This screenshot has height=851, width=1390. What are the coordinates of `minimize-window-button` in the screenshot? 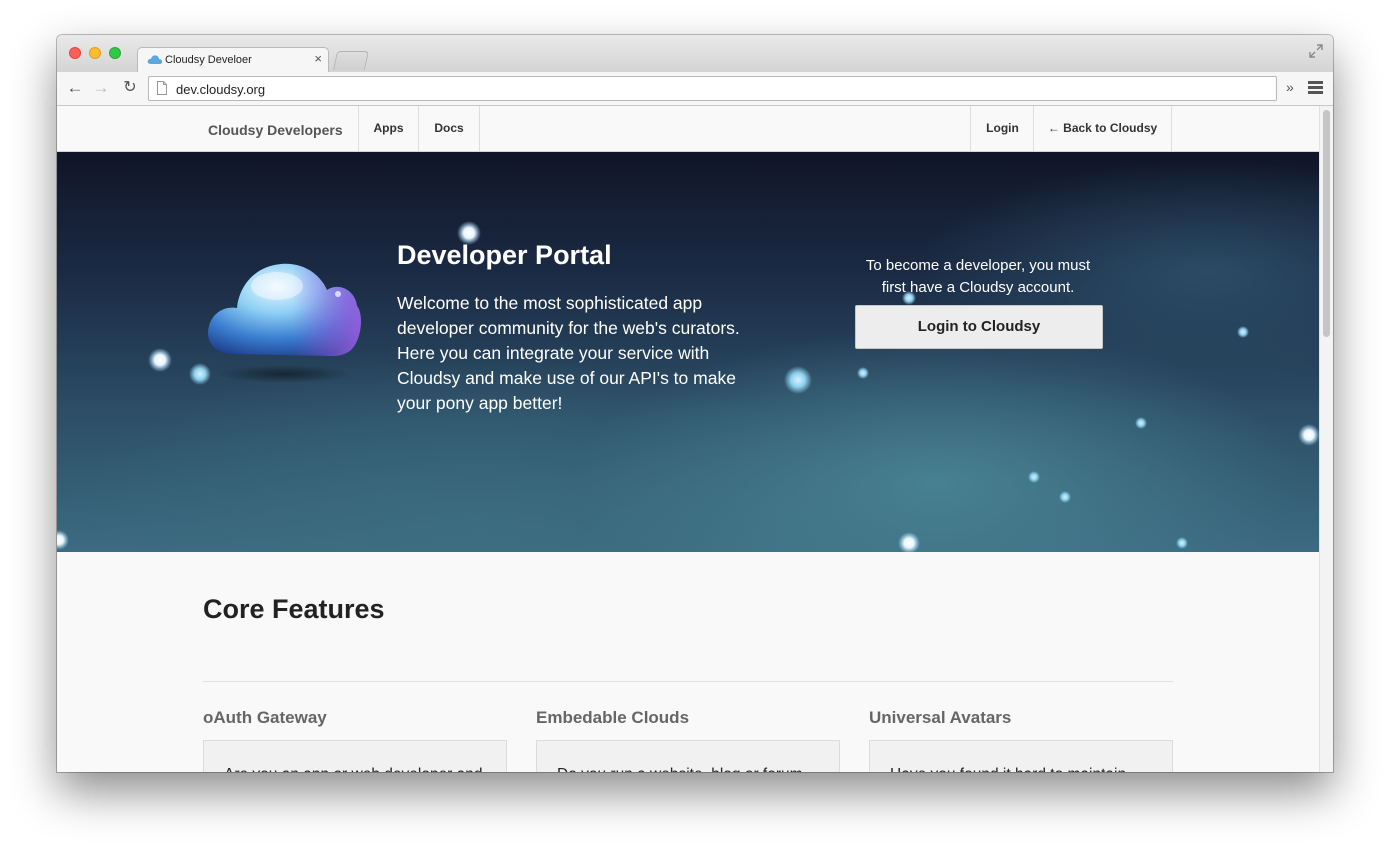 It's located at (95, 53).